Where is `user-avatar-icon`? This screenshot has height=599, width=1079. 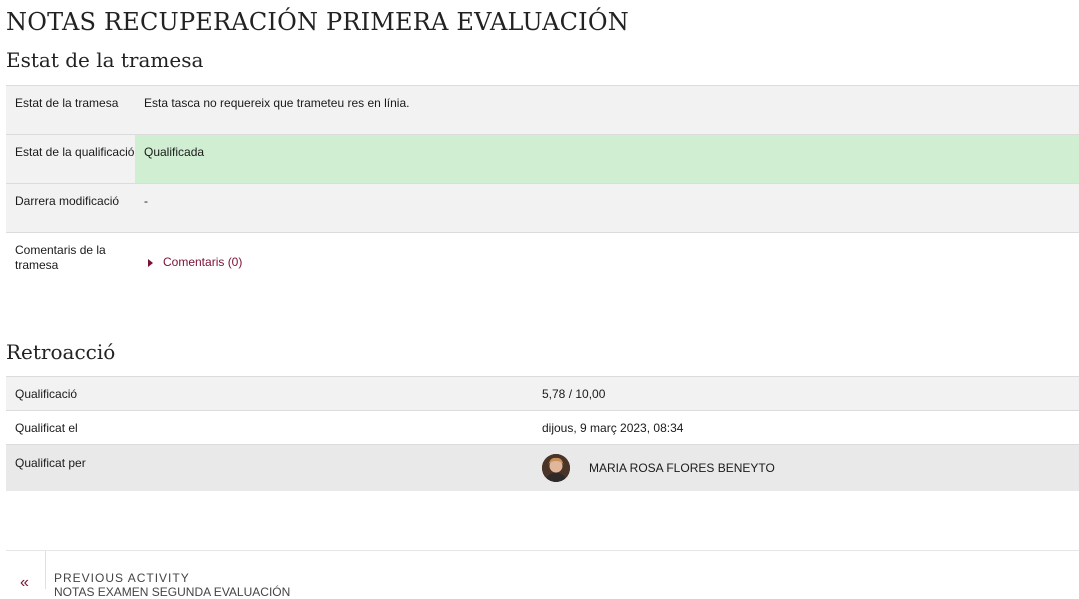
user-avatar-icon is located at coordinates (556, 468).